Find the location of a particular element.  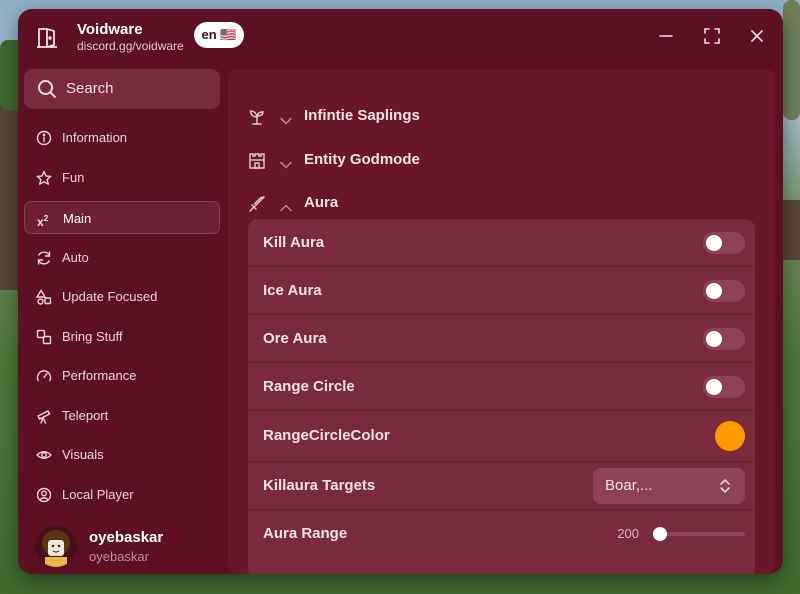

sidebar-item-main: x2 Main is located at coordinates (122, 217).